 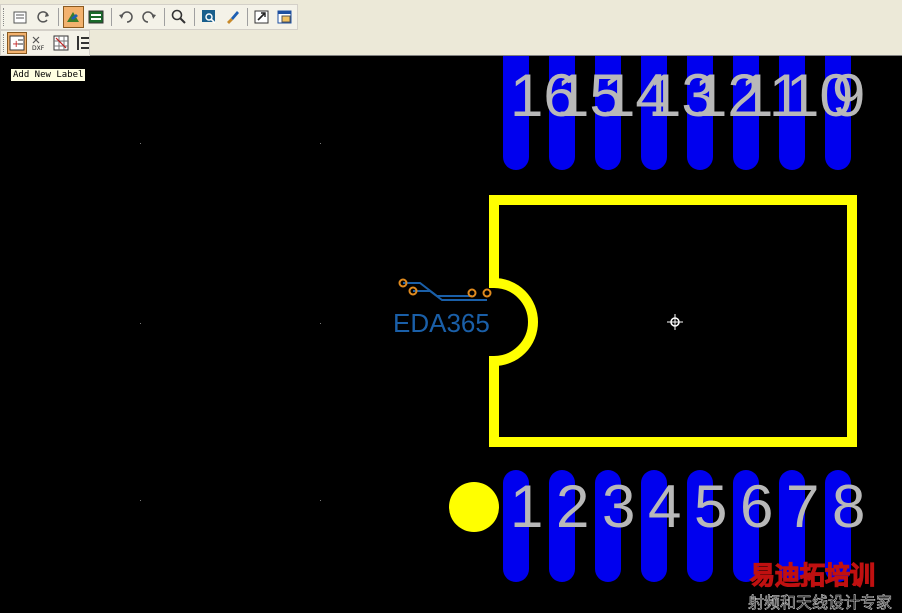 I want to click on layer-display-button, so click(x=96, y=17).